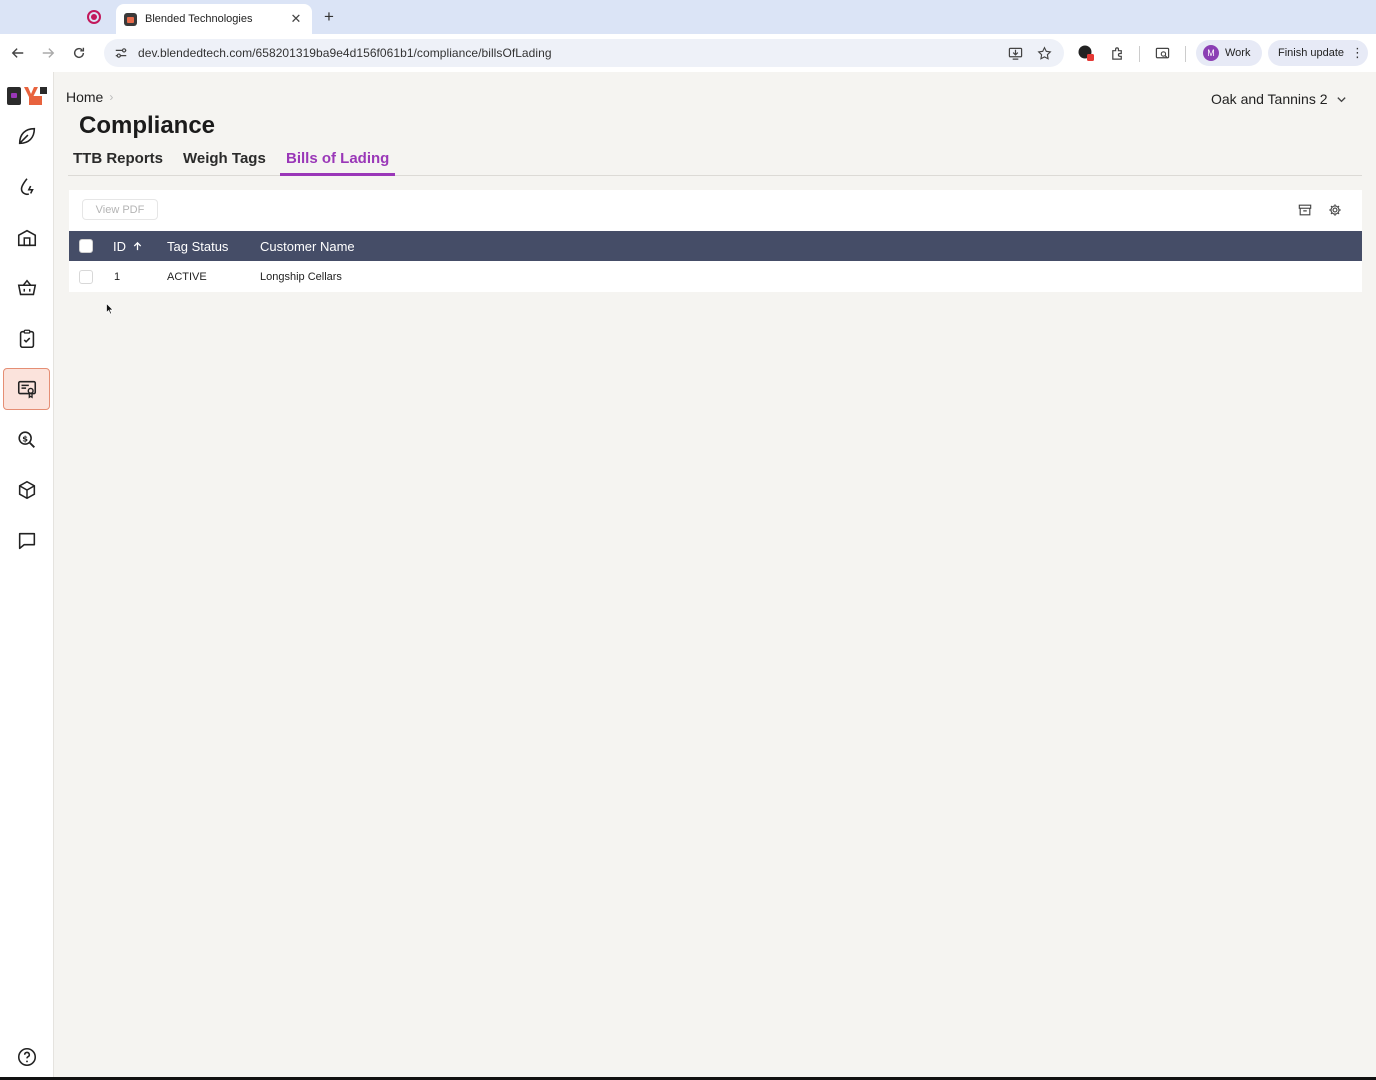  Describe the element at coordinates (128, 246) in the screenshot. I see `column-header-id: ID` at that location.